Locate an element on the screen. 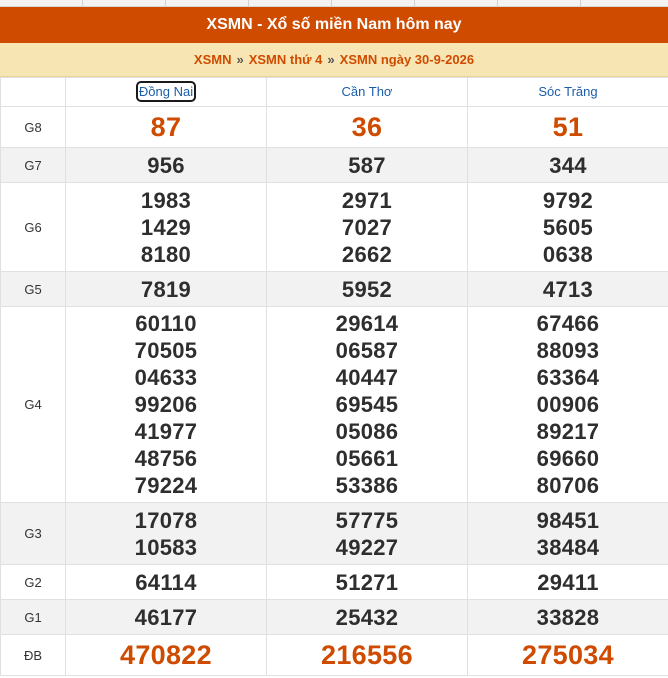 Image resolution: width=668 pixels, height=678 pixels. prize-number: 10583 is located at coordinates (166, 547).